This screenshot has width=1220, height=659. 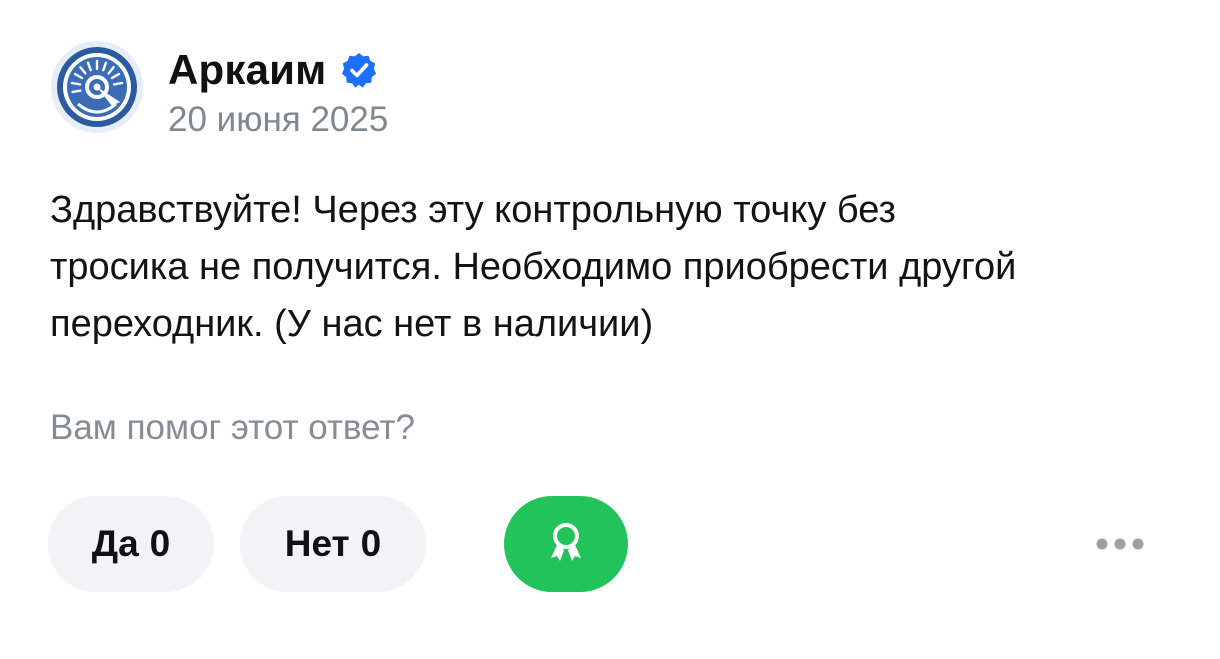 I want to click on helpful-yes-count: 0, so click(x=160, y=543).